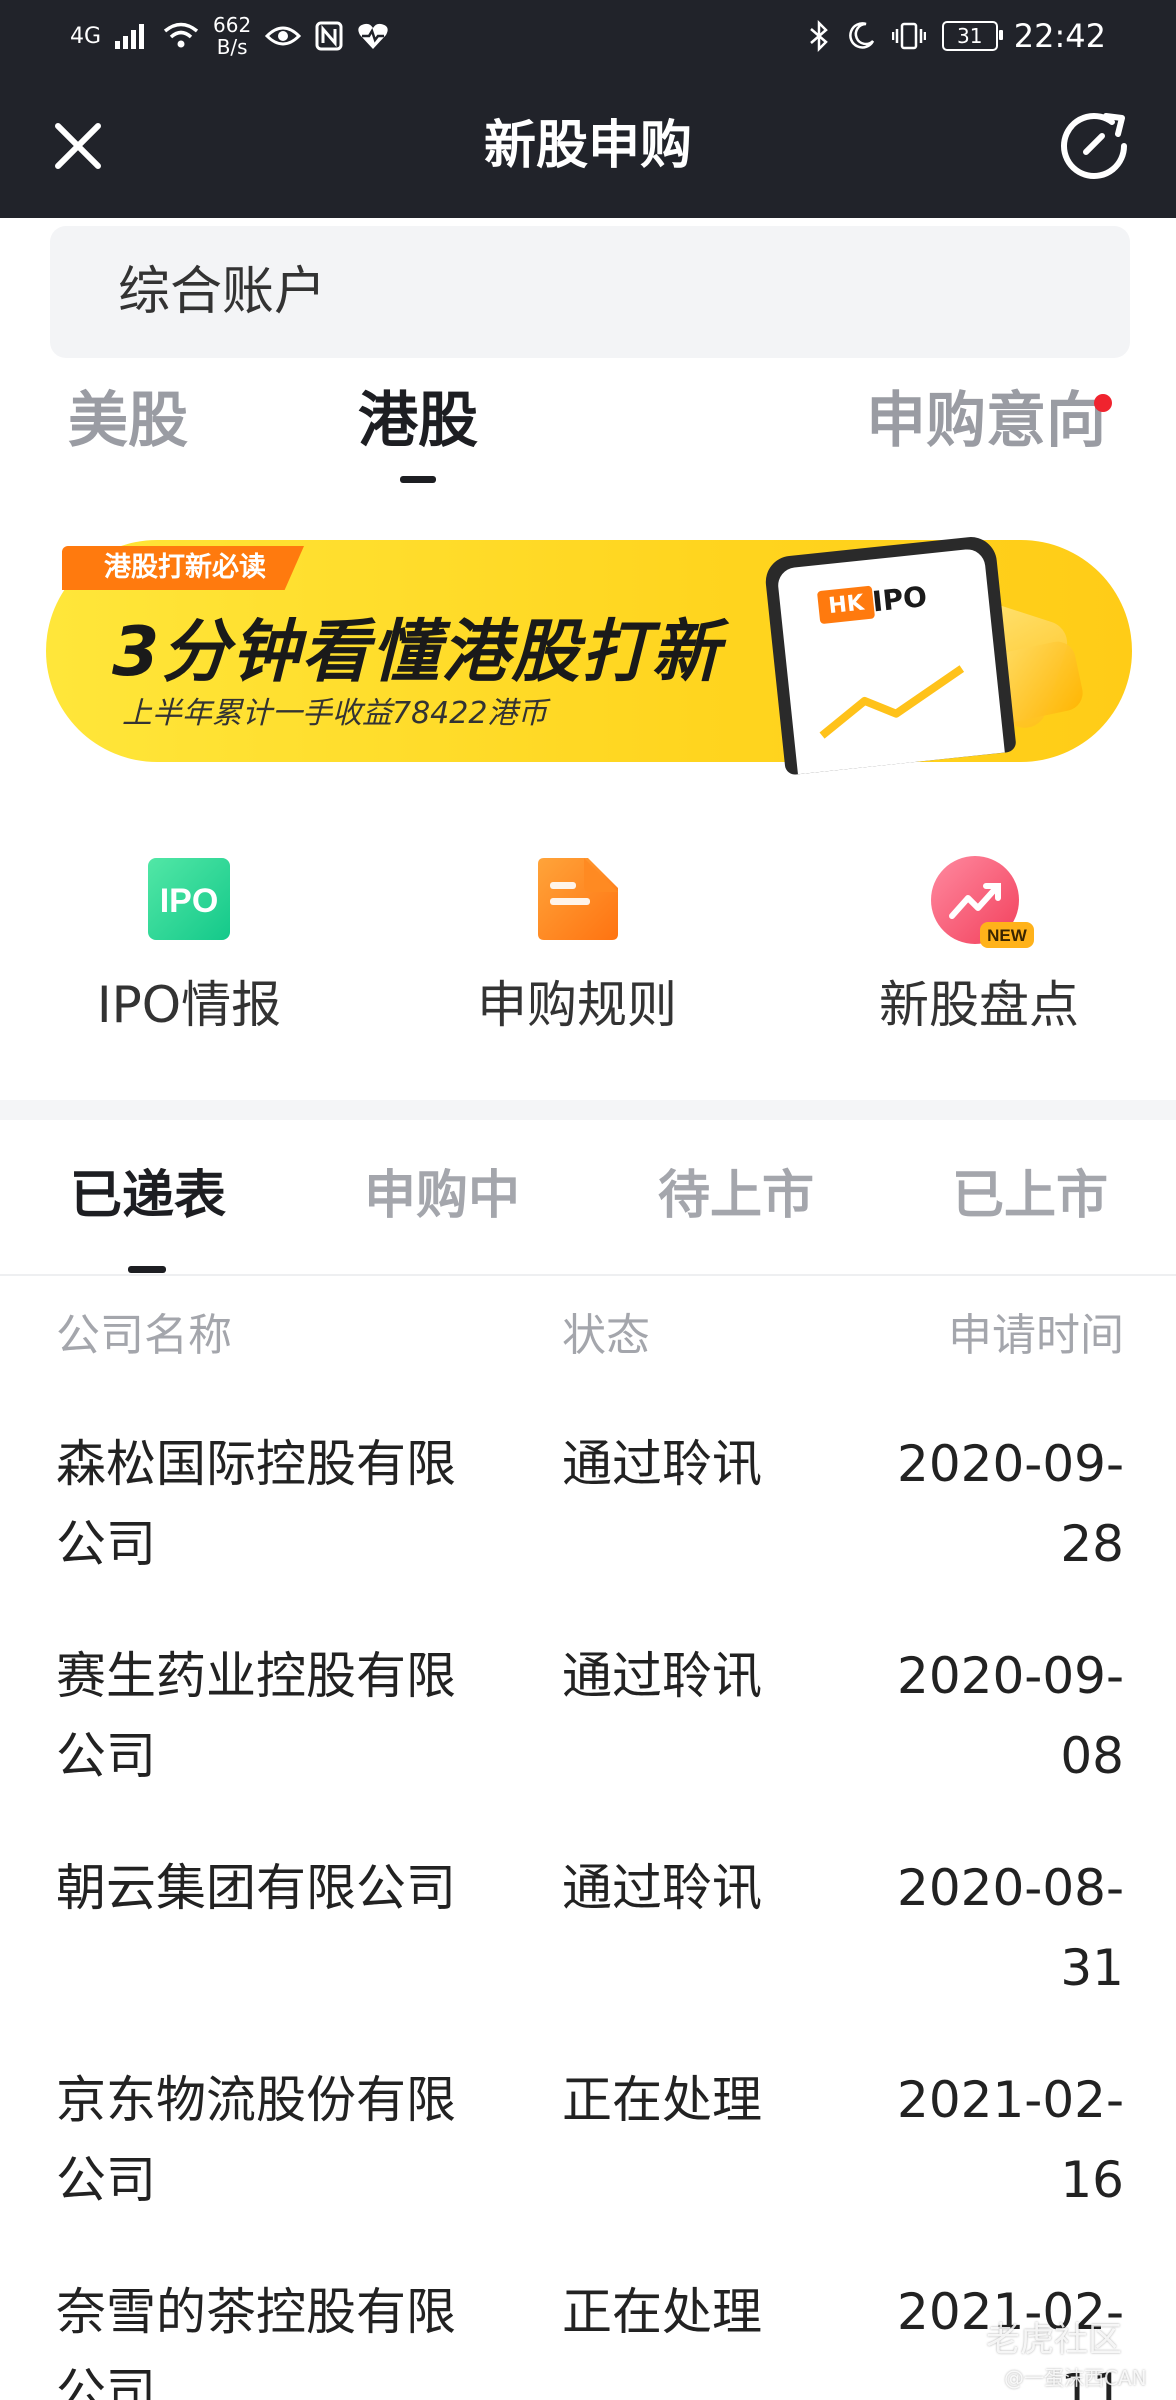  I want to click on vibrate-icon, so click(908, 36).